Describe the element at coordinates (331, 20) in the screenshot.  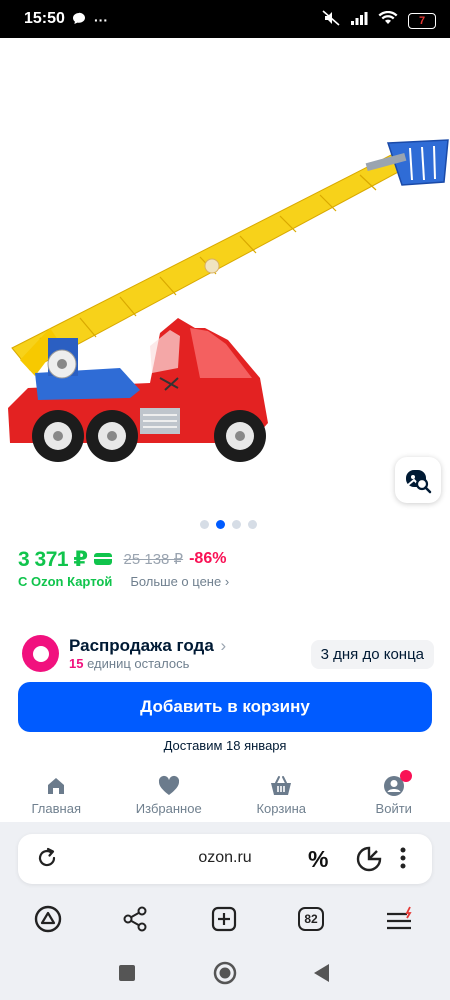
I see `mute-icon` at that location.